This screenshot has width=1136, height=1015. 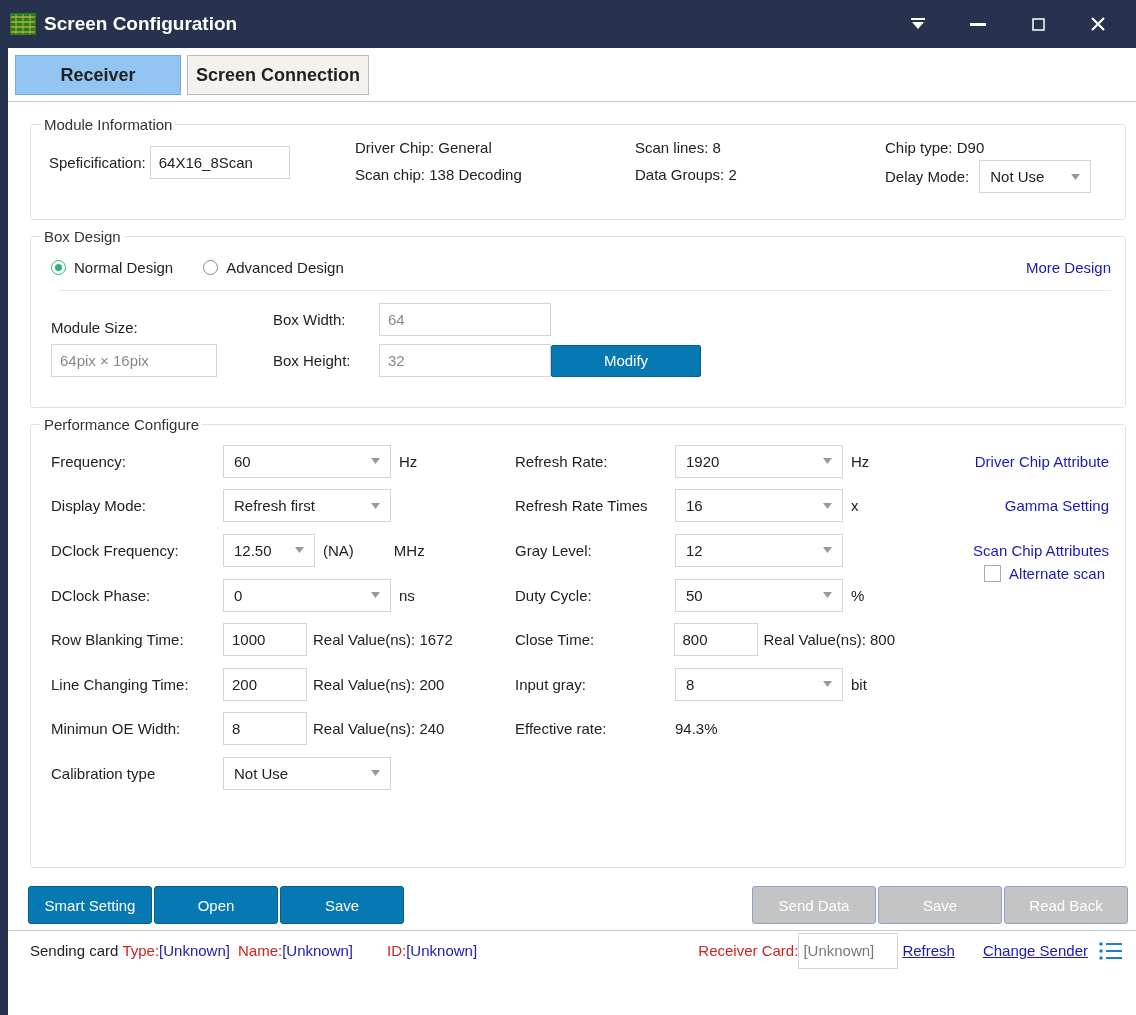 I want to click on receiver-card-field: [Unknown], so click(x=848, y=950).